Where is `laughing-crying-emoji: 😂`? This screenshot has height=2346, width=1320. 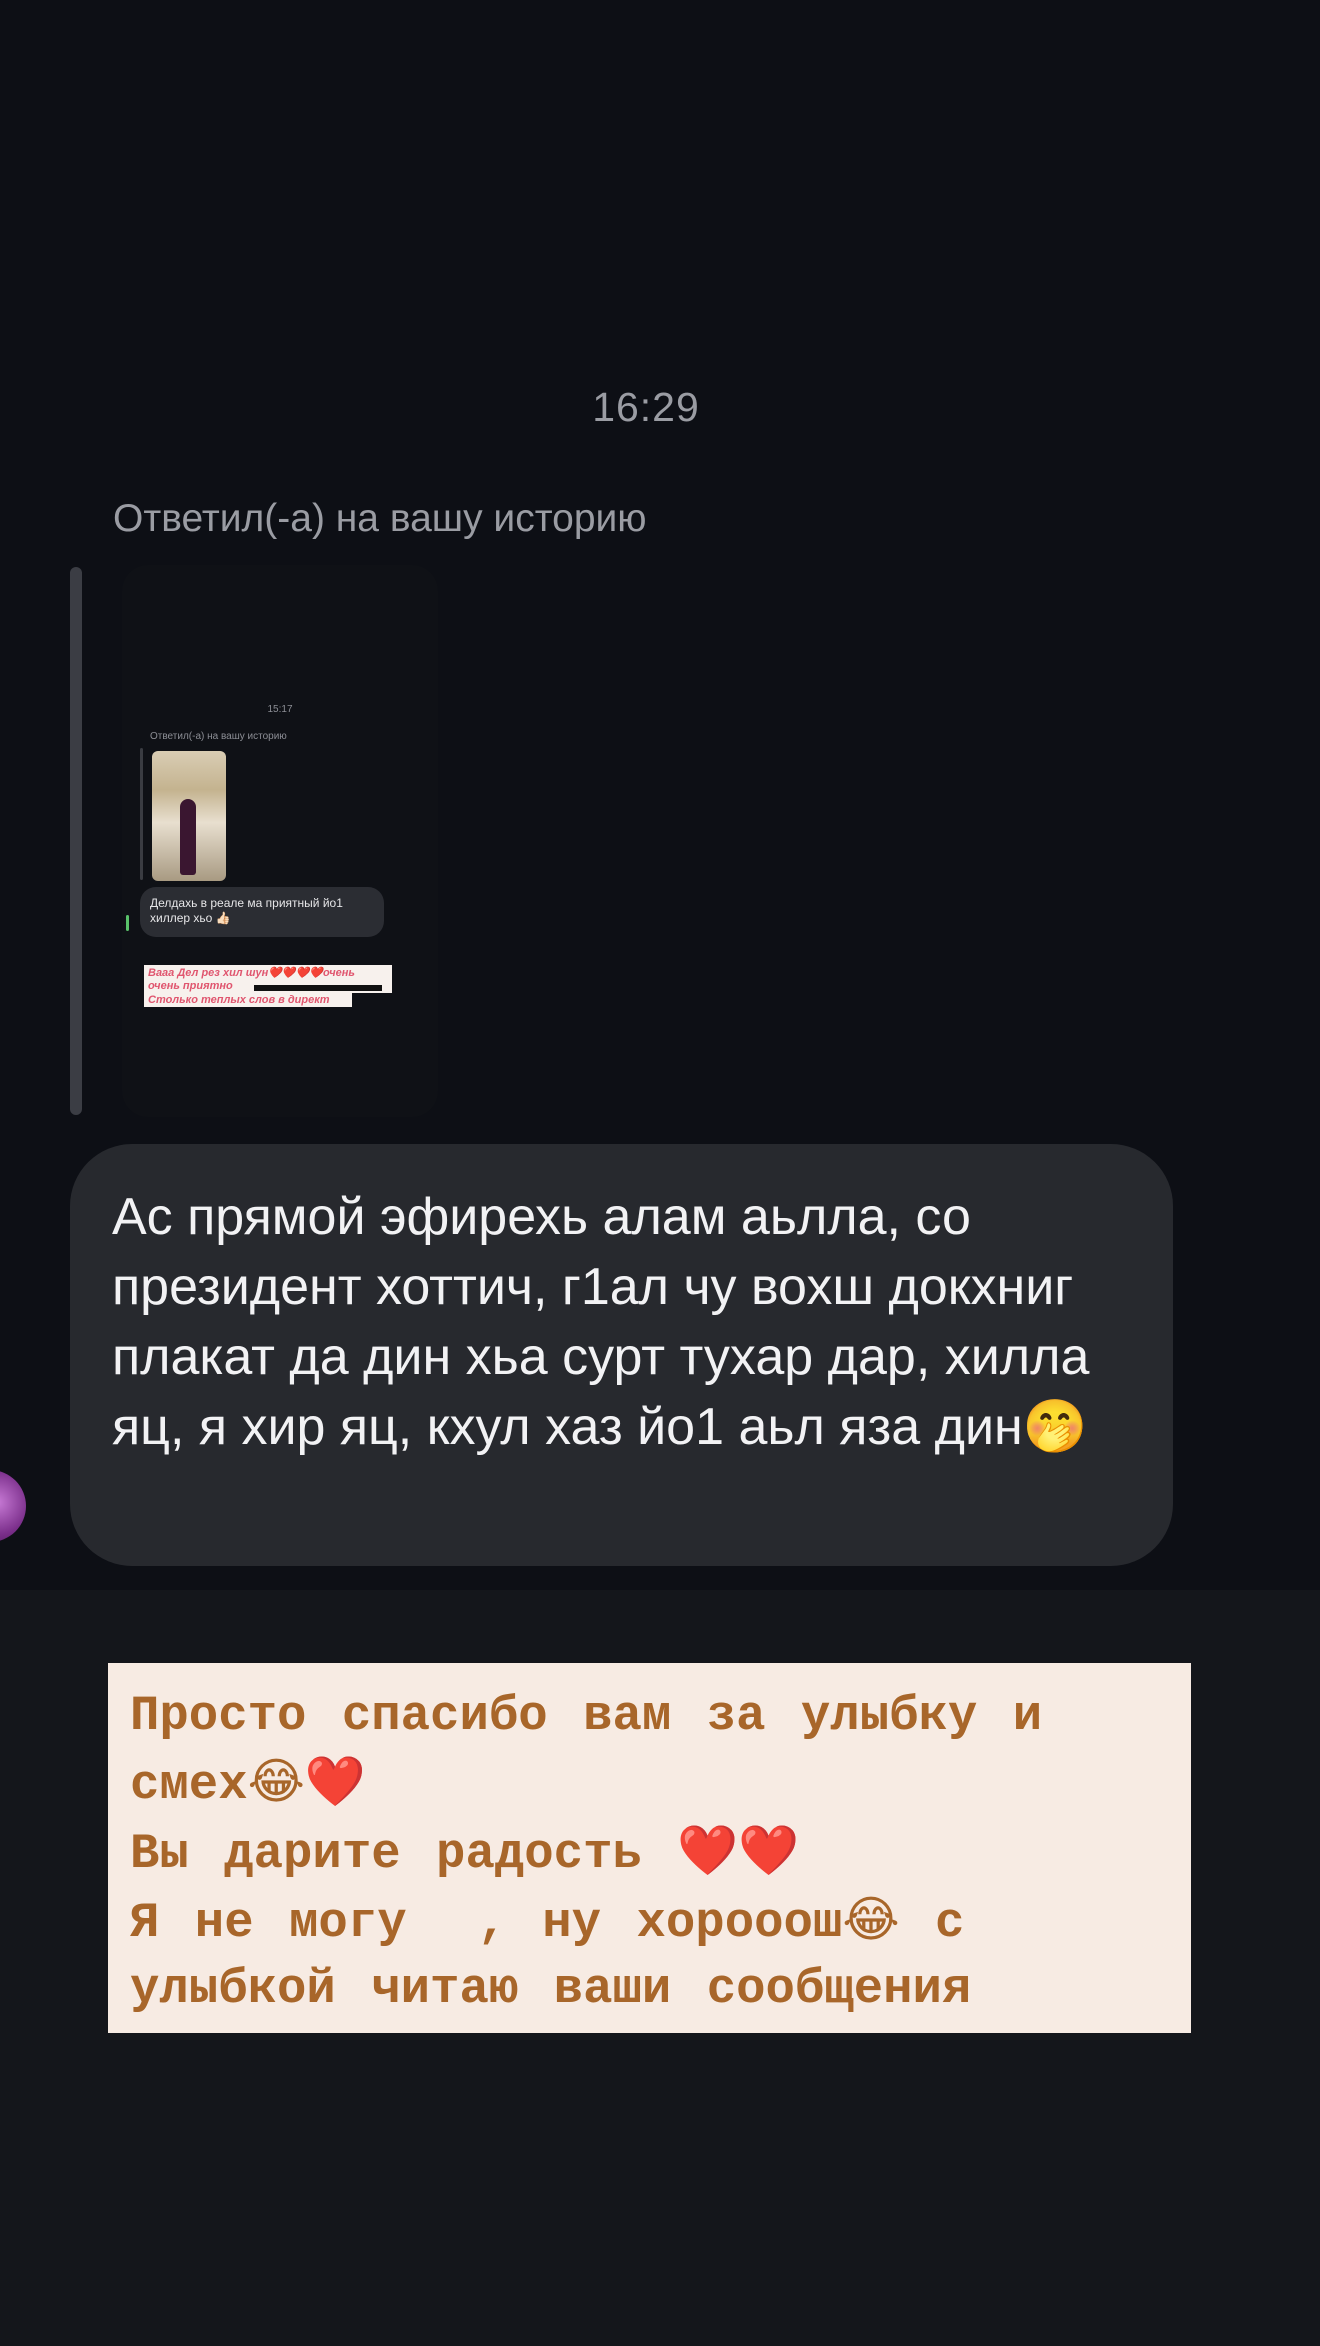 laughing-crying-emoji: 😂 is located at coordinates (871, 1919).